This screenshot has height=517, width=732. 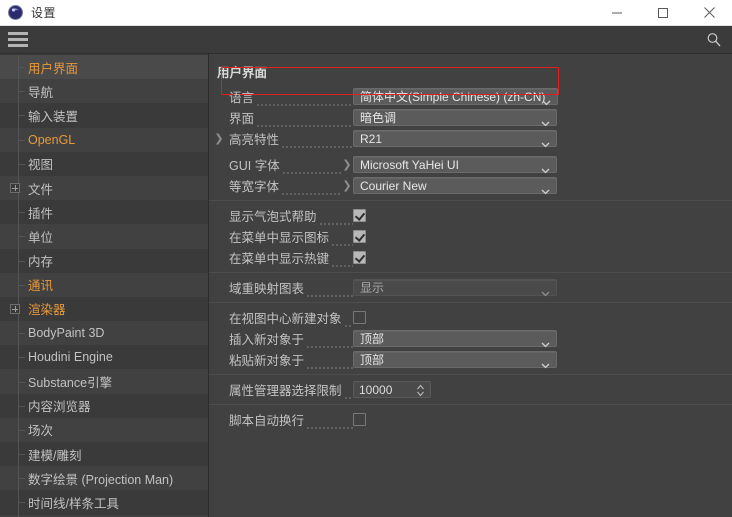 I want to click on sidebar-item: 内存, so click(x=104, y=260).